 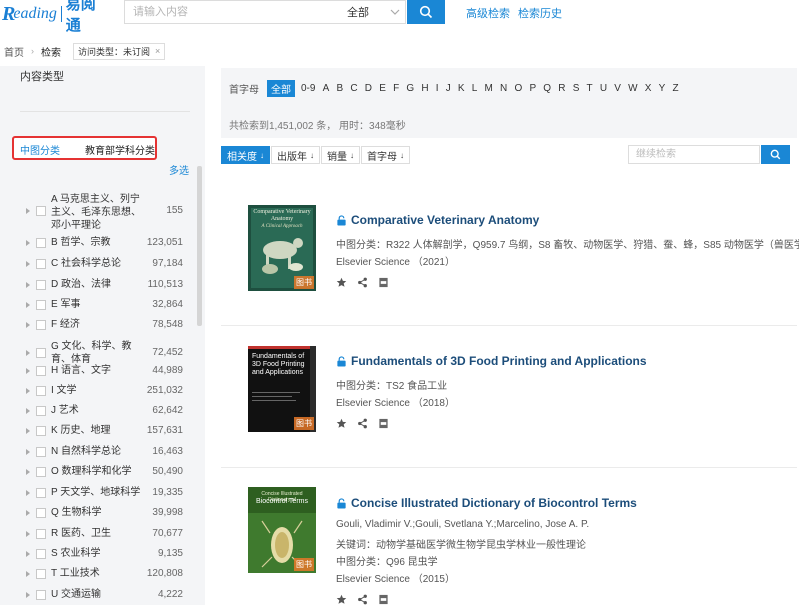 I want to click on search-history-link: 检索历史, so click(x=540, y=13).